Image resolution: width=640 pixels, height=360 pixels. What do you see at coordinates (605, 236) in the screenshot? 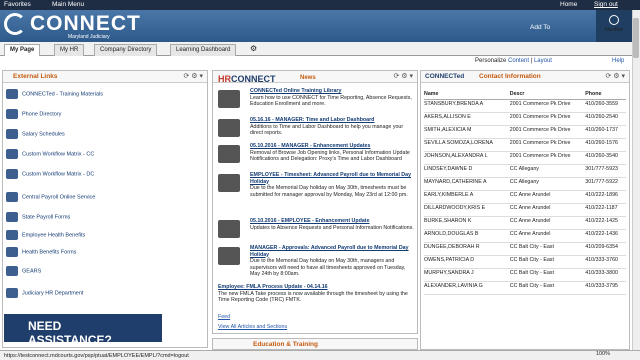
I see `contact-phone: 410/222-1436` at bounding box center [605, 236].